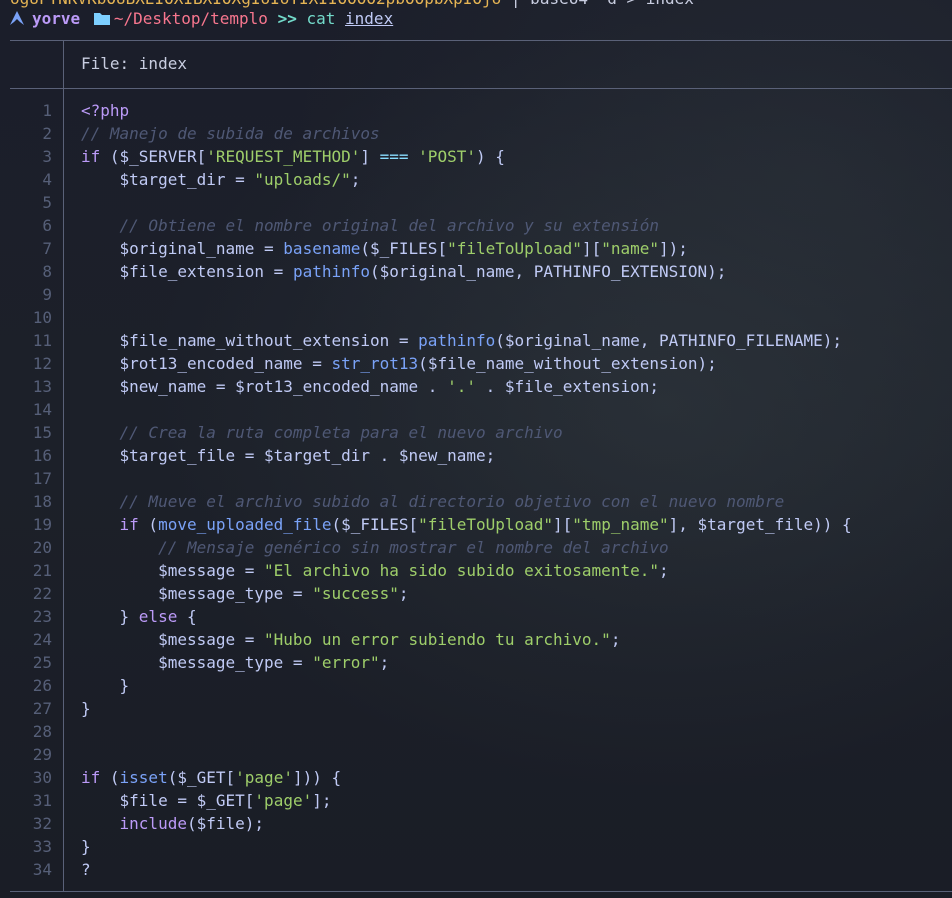 The width and height of the screenshot is (952, 898). What do you see at coordinates (461, 386) in the screenshot?
I see `code-token: '.'` at bounding box center [461, 386].